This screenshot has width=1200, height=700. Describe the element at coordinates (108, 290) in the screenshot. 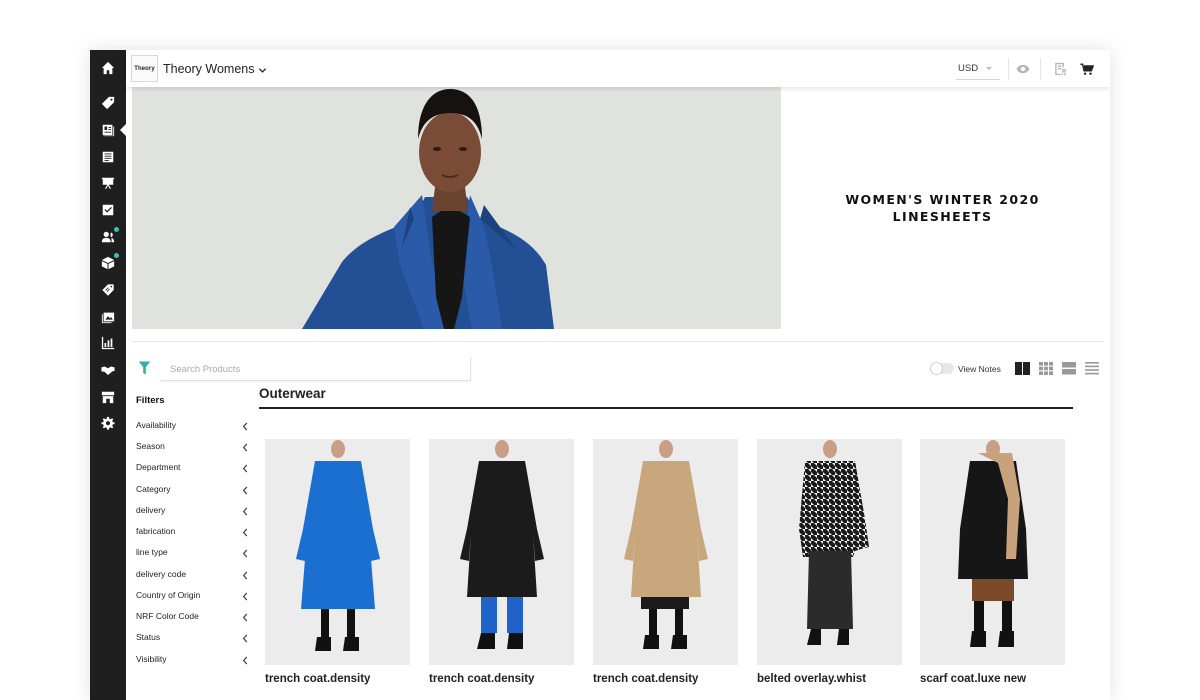

I see `discount-tag-icon` at that location.